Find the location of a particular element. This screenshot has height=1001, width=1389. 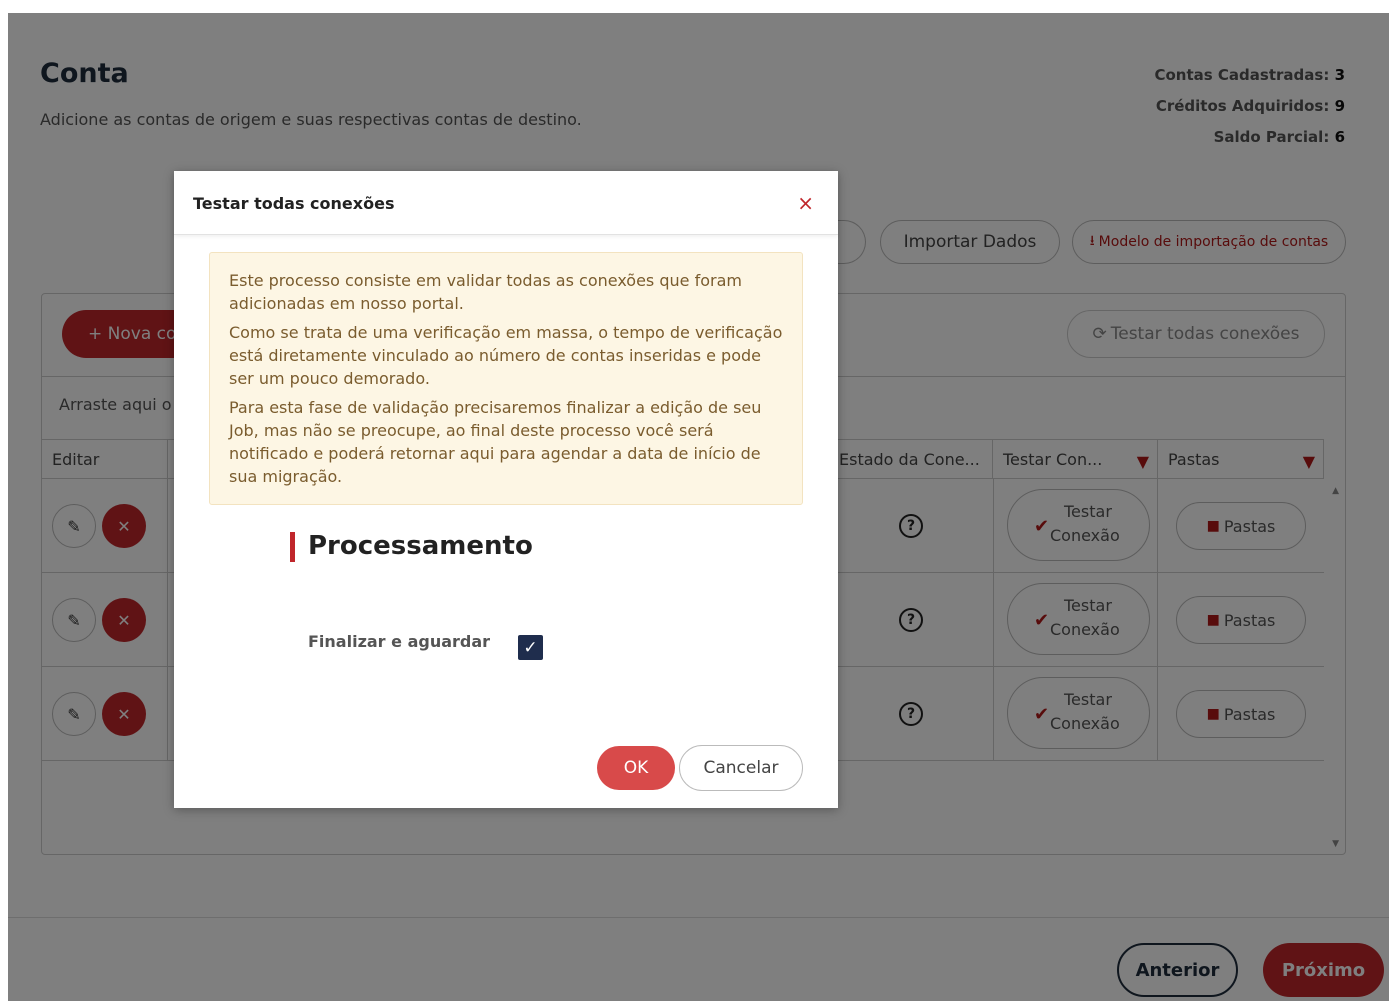

close-icon: × is located at coordinates (805, 203).